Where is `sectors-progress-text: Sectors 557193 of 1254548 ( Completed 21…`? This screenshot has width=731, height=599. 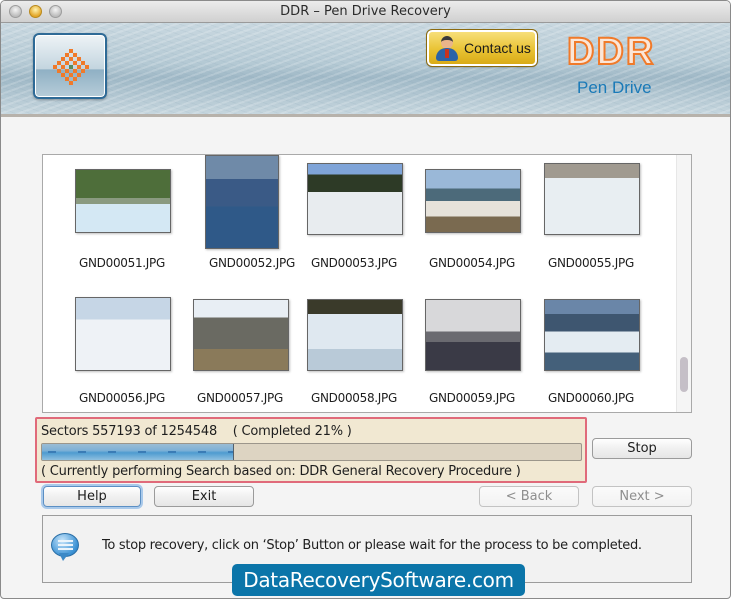 sectors-progress-text: Sectors 557193 of 1254548 ( Completed 21… is located at coordinates (196, 431).